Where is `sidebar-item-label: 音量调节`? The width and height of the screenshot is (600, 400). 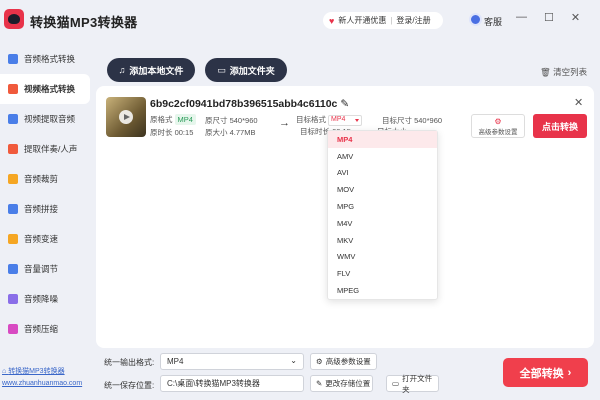
sidebar-item-label: 音量调节 is located at coordinates (41, 269).